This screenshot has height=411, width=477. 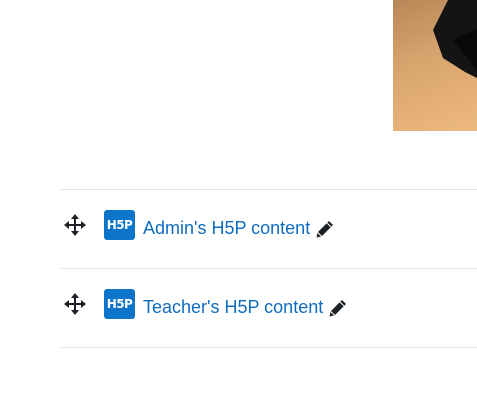 What do you see at coordinates (435, 65) in the screenshot?
I see `image-thumbnail` at bounding box center [435, 65].